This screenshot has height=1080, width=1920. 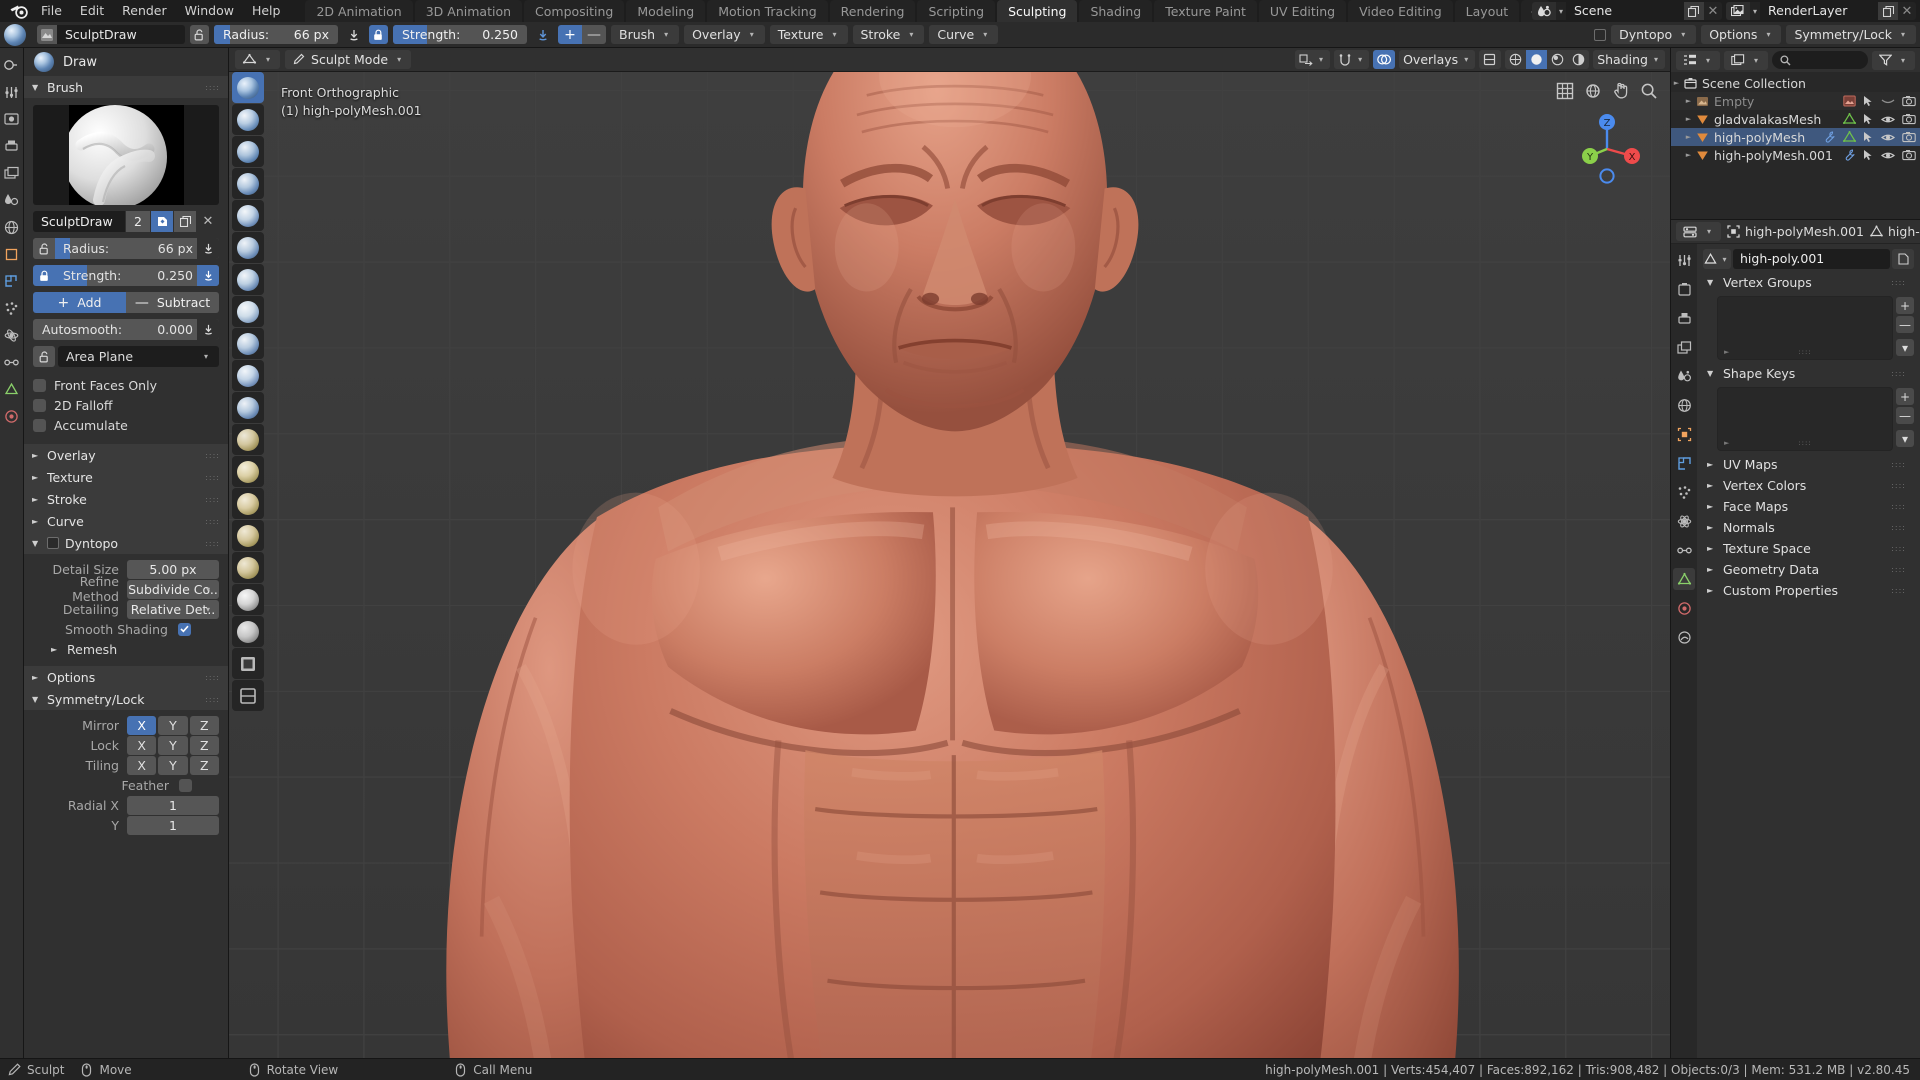 I want to click on radius-slider: Radius: 66 px, so click(x=276, y=34).